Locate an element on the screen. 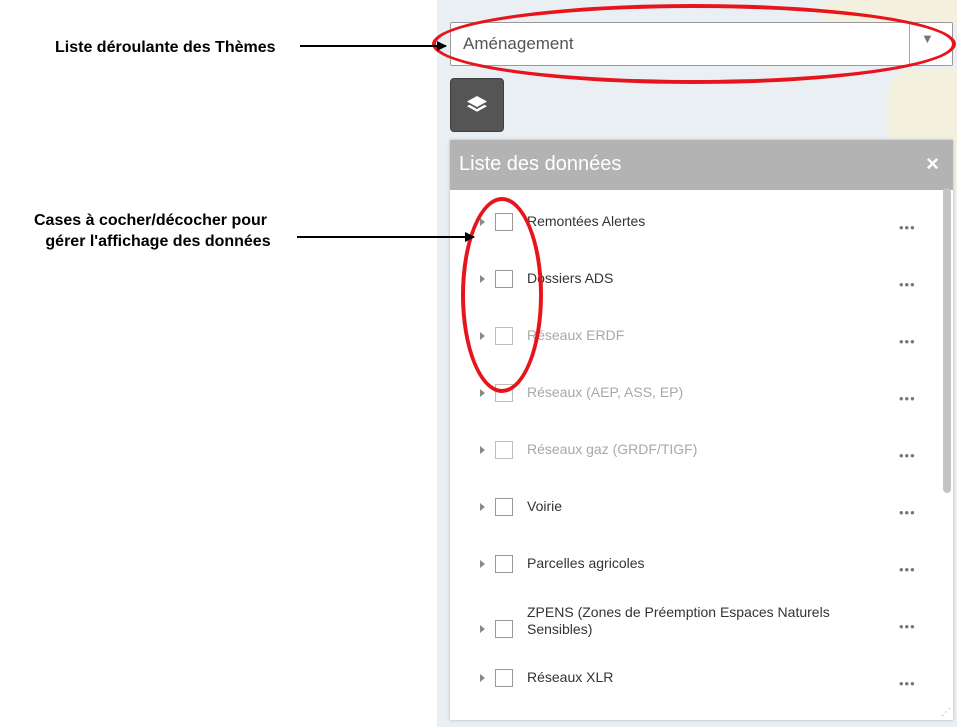  list-item: Voirie ••• is located at coordinates (695, 509).